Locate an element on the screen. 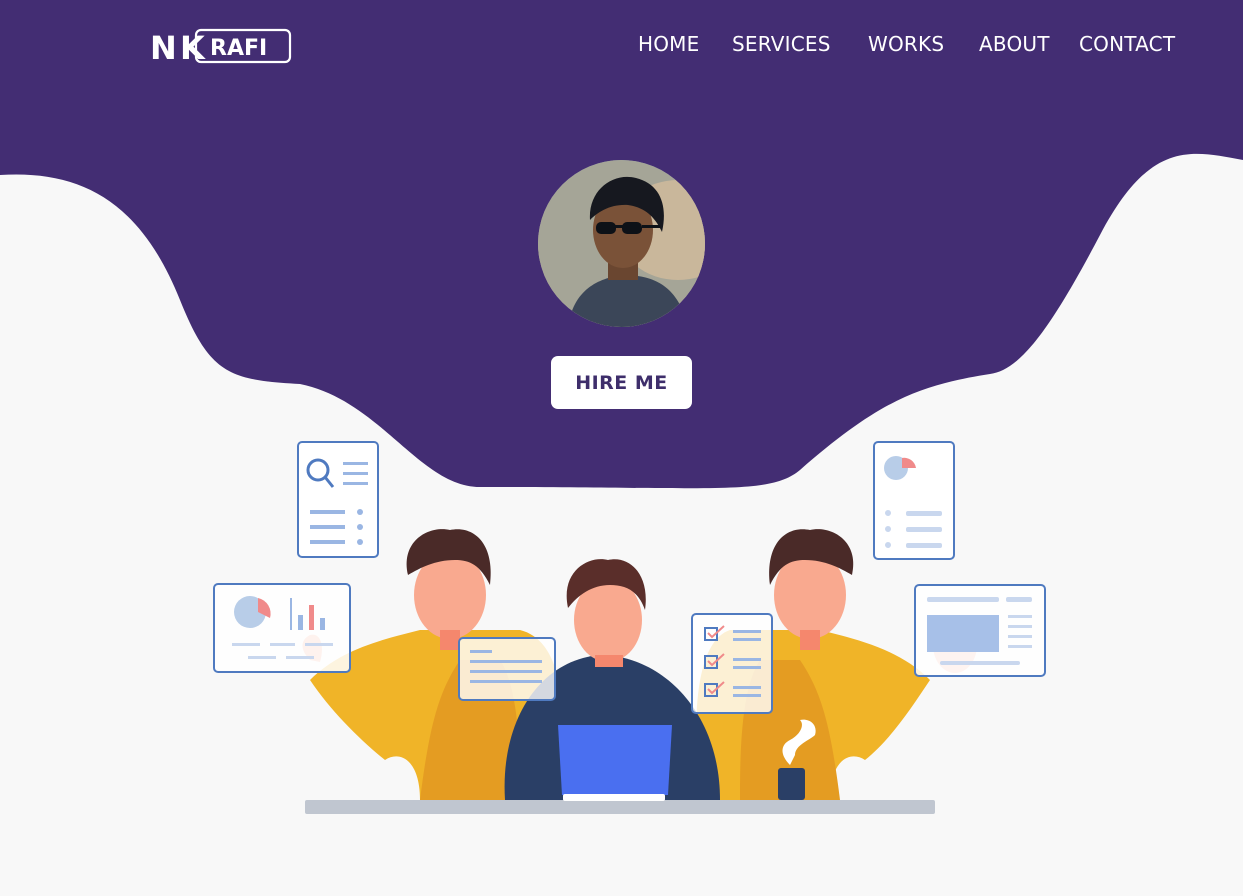 This screenshot has height=896, width=1243. nav-contact: CONTACT is located at coordinates (1127, 44).